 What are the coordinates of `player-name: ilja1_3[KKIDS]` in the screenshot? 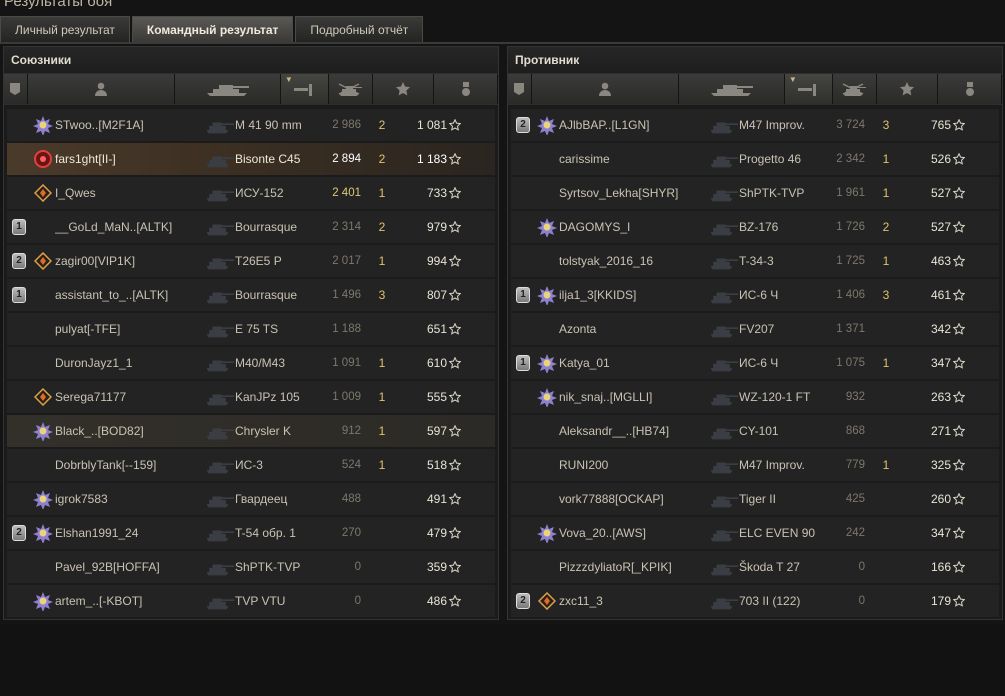 It's located at (634, 295).